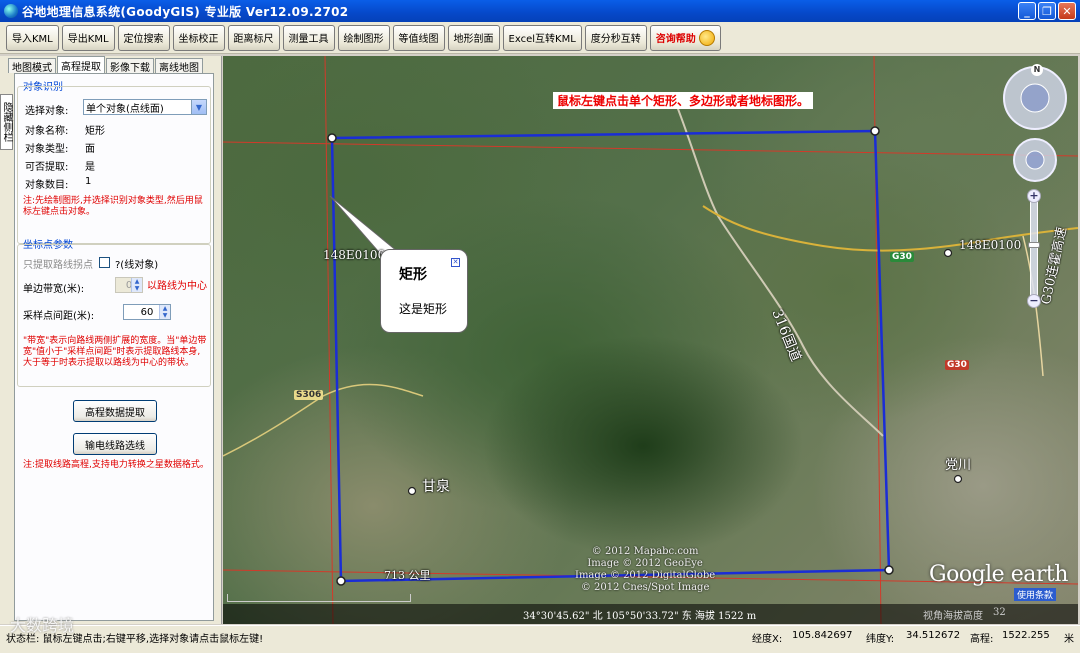 This screenshot has height=653, width=1080. Describe the element at coordinates (424, 291) in the screenshot. I see `info-bubble: 矩形 ✕ 这是矩形` at that location.